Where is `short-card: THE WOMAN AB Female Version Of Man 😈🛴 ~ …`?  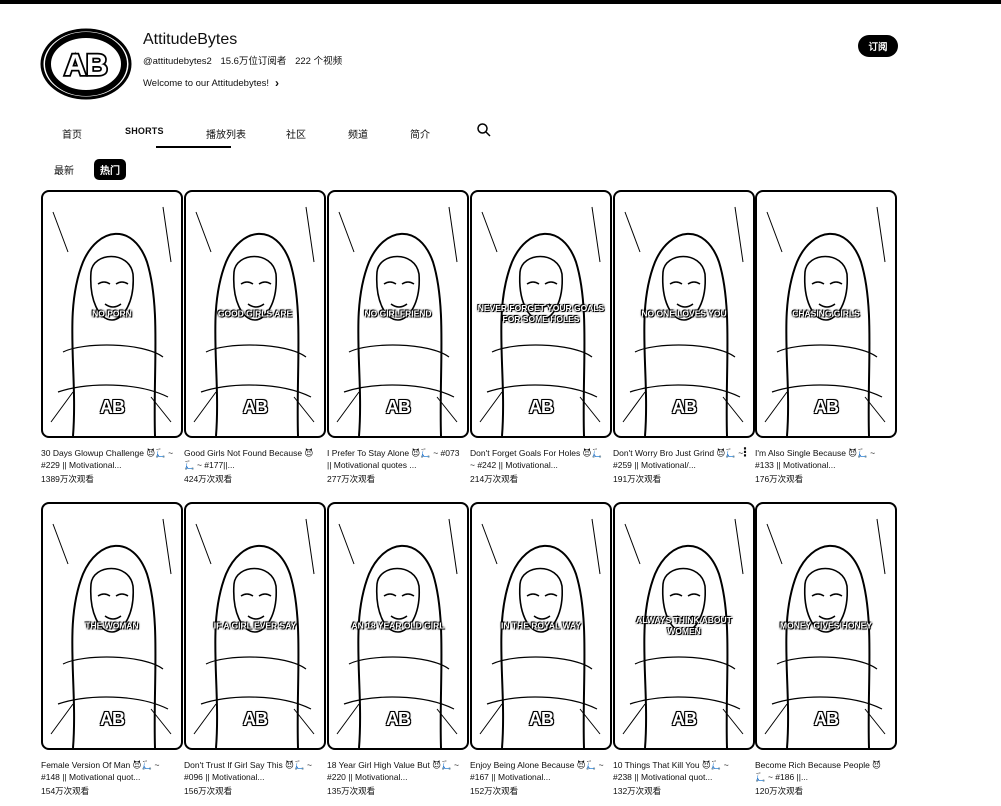
short-card: THE WOMAN AB Female Version Of Man 😈🛴 ~ … is located at coordinates (112, 649).